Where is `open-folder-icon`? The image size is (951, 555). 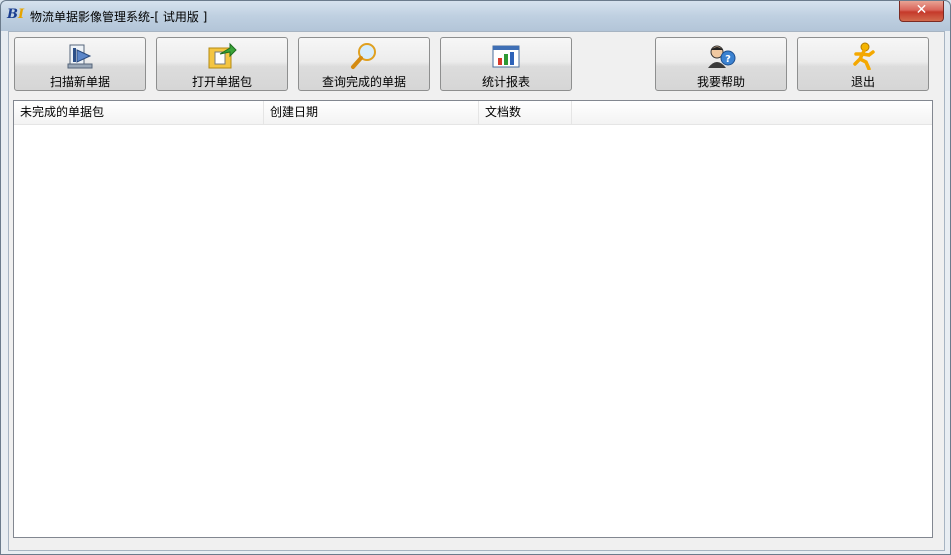 open-folder-icon is located at coordinates (222, 55).